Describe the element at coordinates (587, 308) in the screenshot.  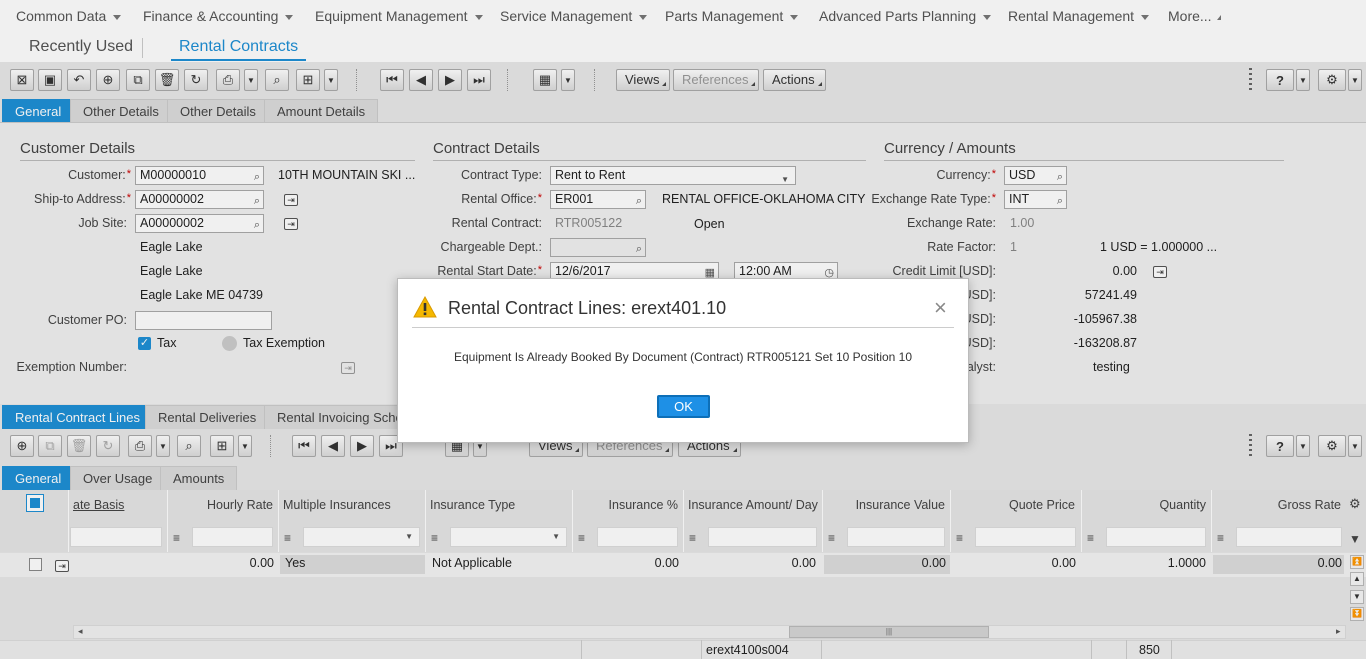
I see `dialog-title: Rental Contract Lines: erext401.10` at that location.